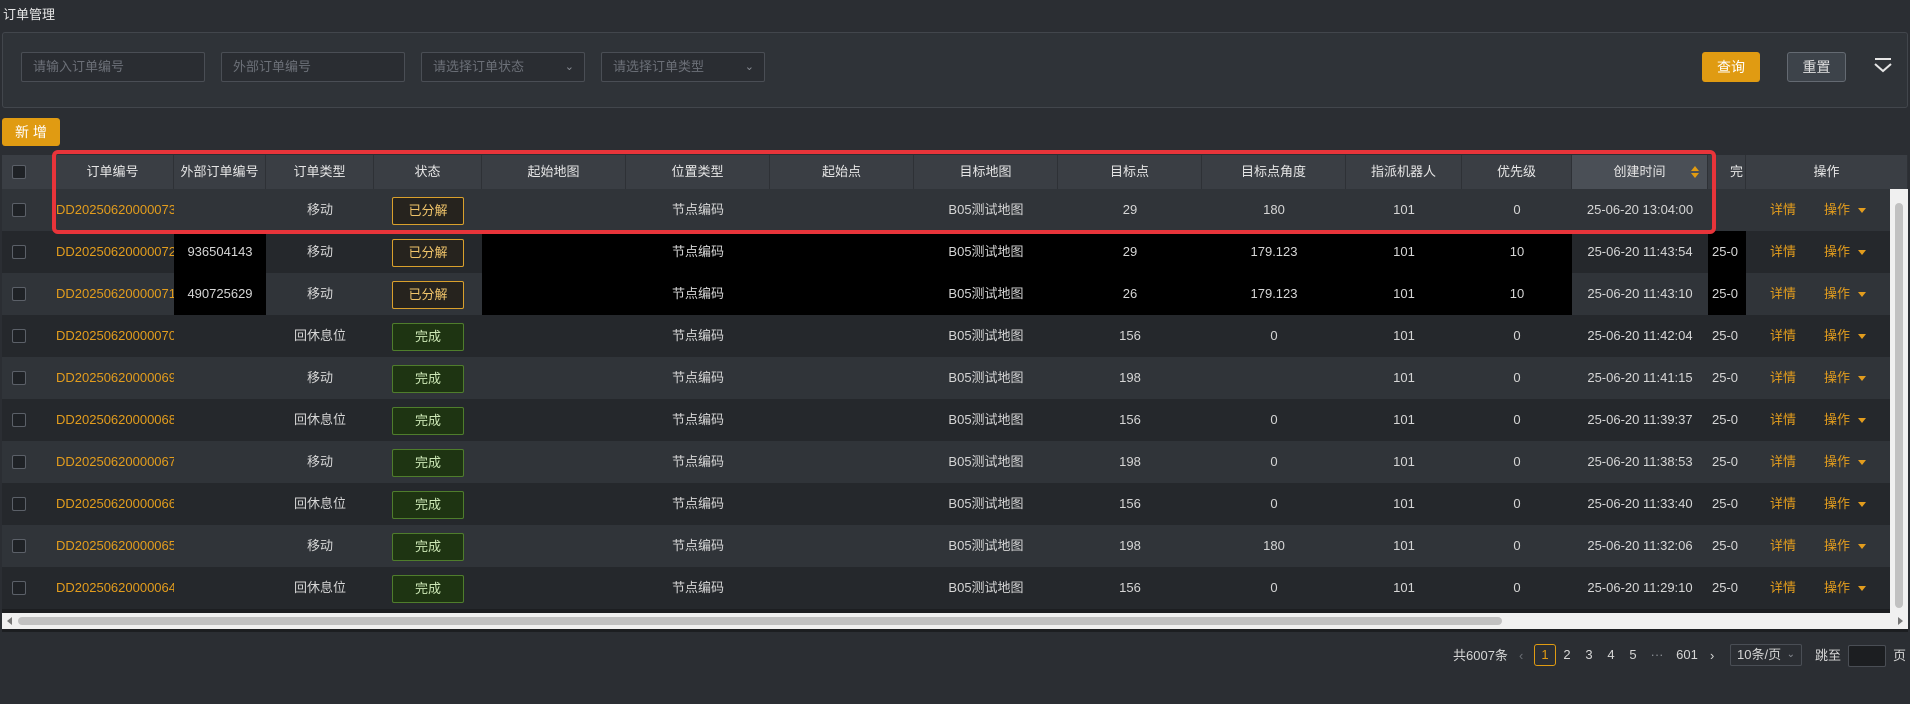  I want to click on page-1: 1, so click(1545, 655).